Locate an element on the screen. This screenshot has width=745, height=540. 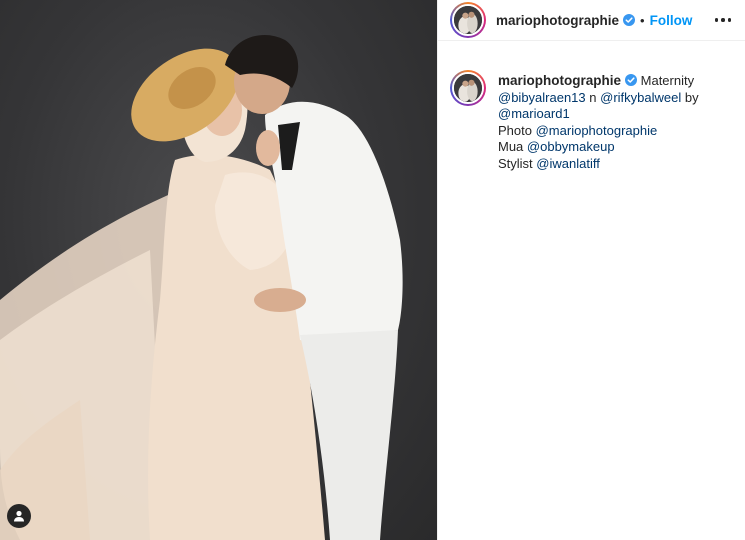
caption-word: n is located at coordinates (593, 97).